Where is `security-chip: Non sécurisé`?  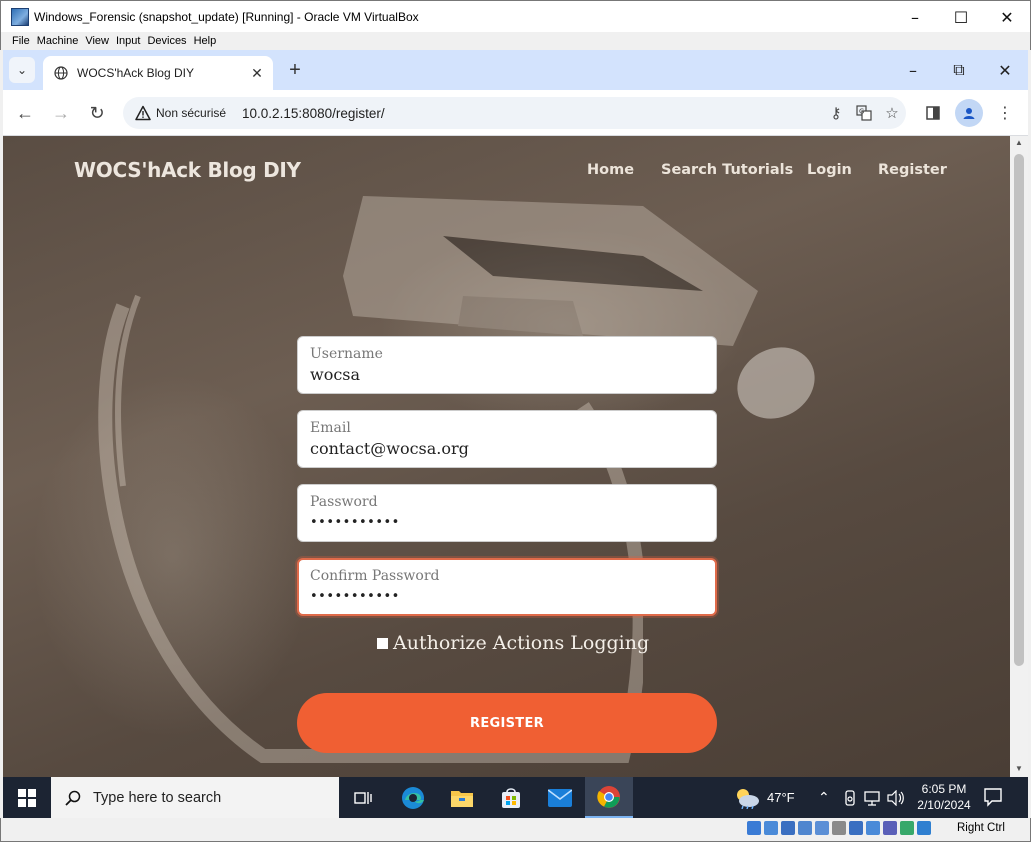 security-chip: Non sécurisé is located at coordinates (181, 113).